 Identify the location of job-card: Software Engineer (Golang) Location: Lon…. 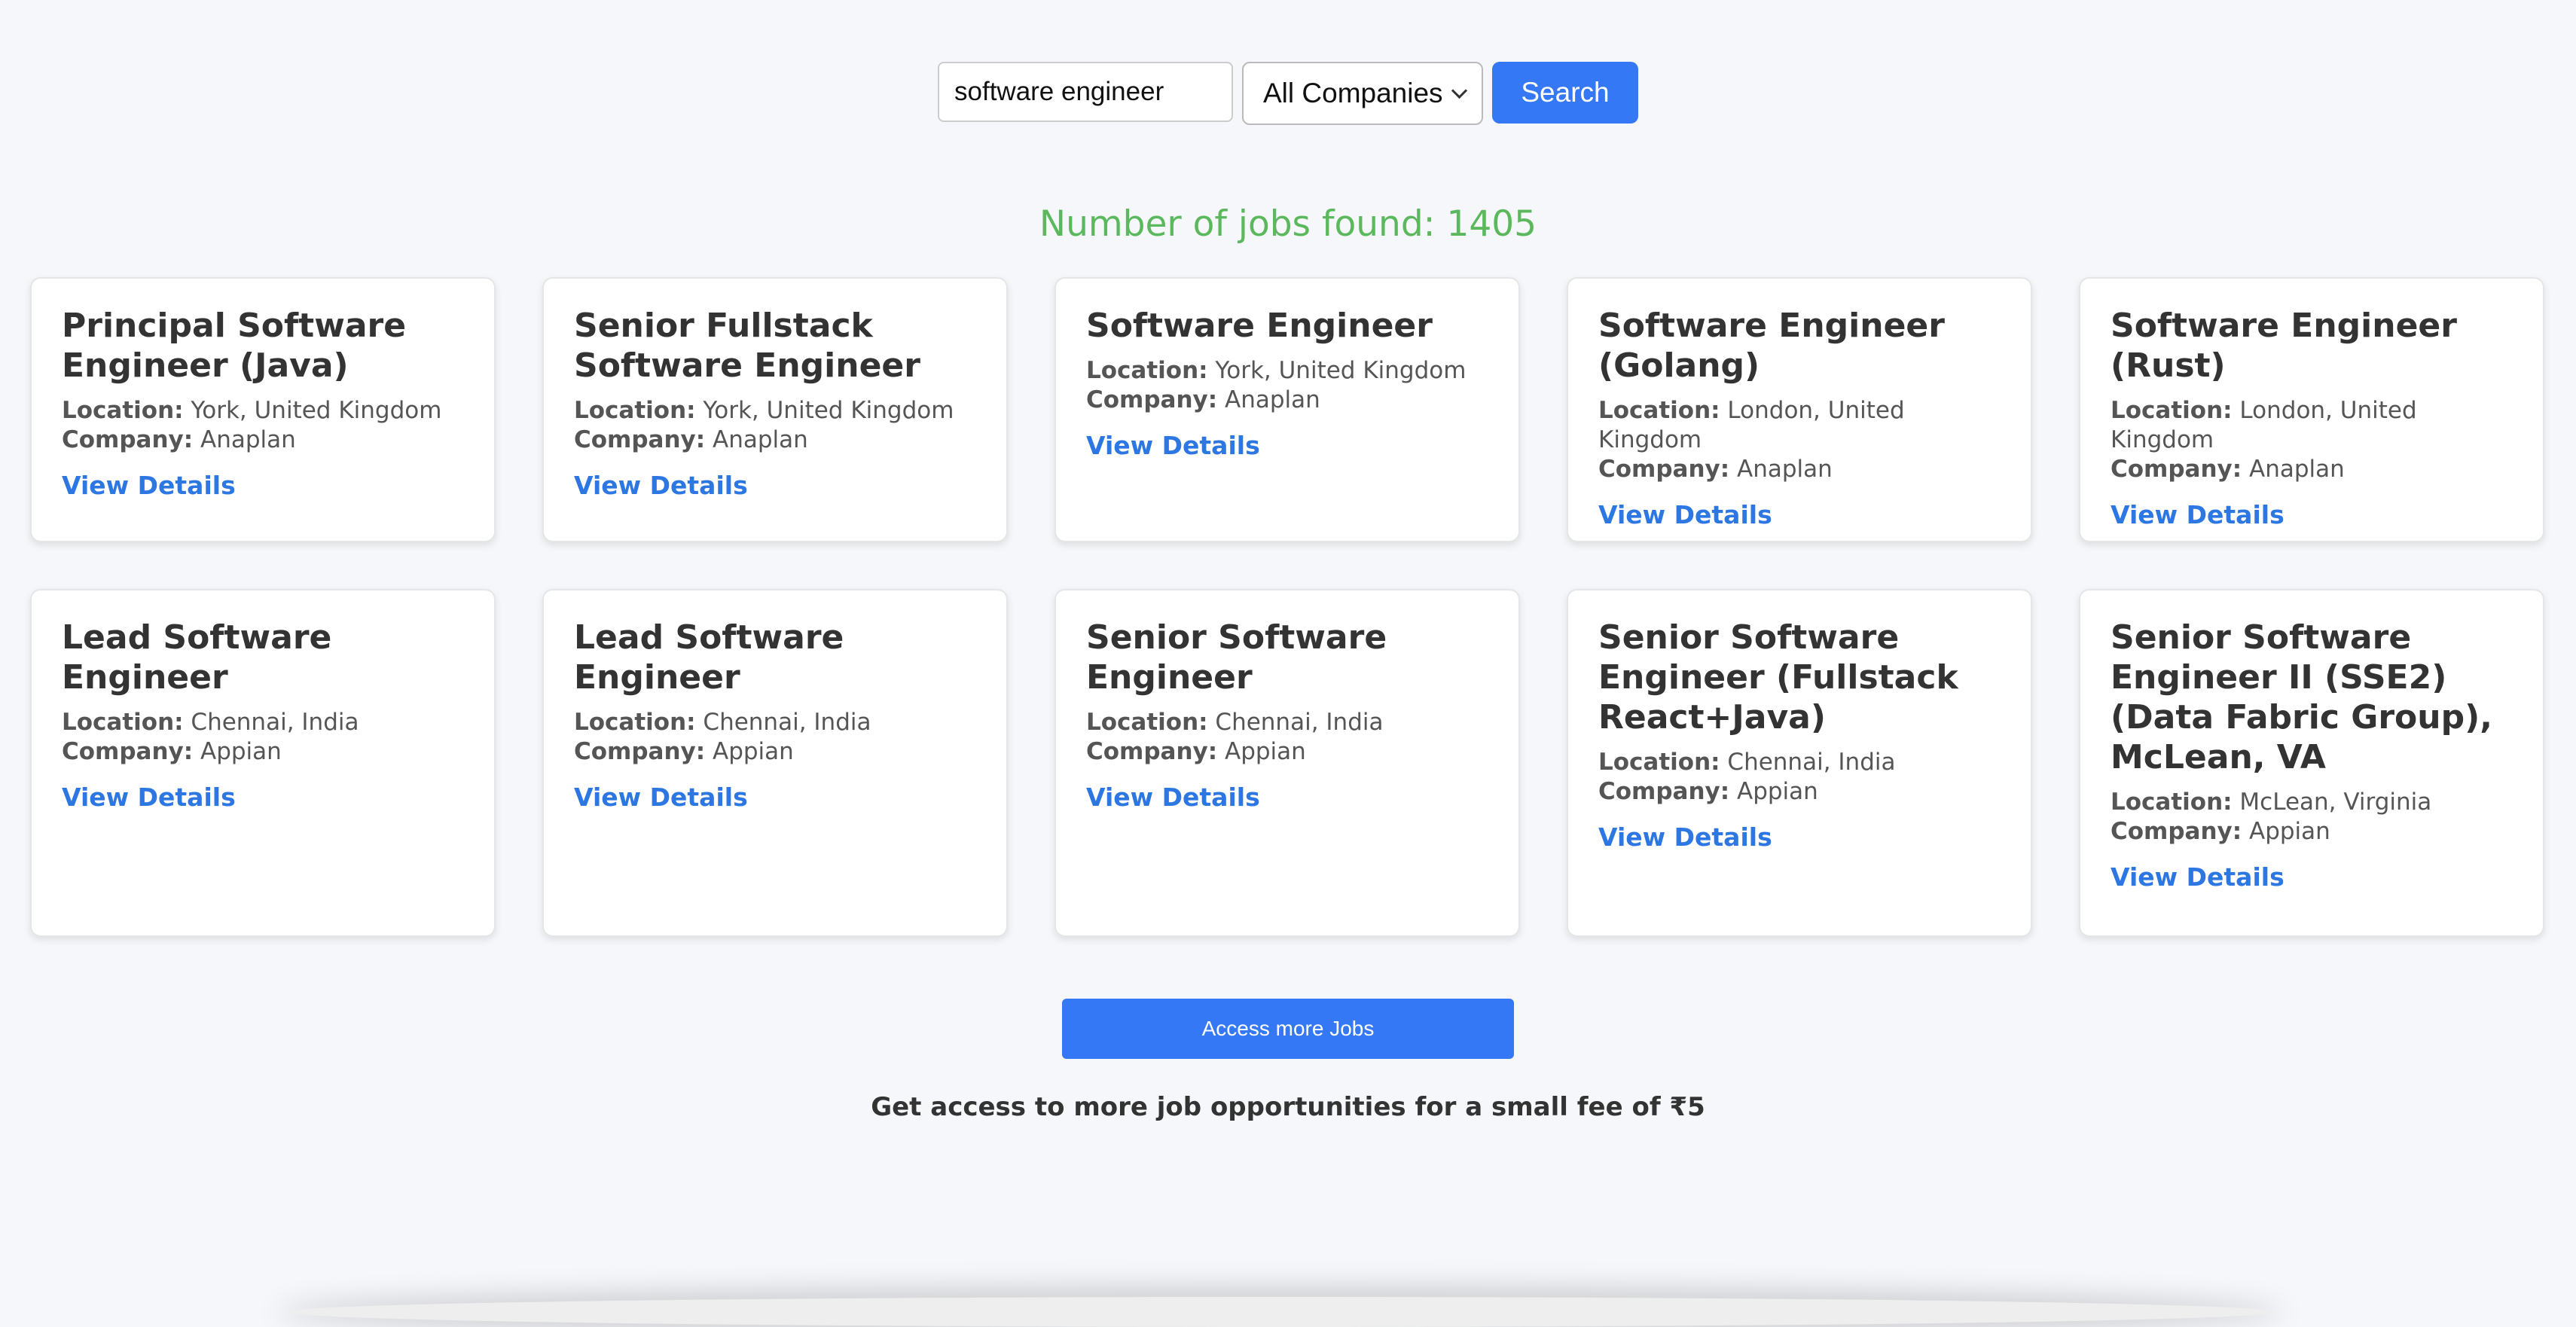
(1800, 409).